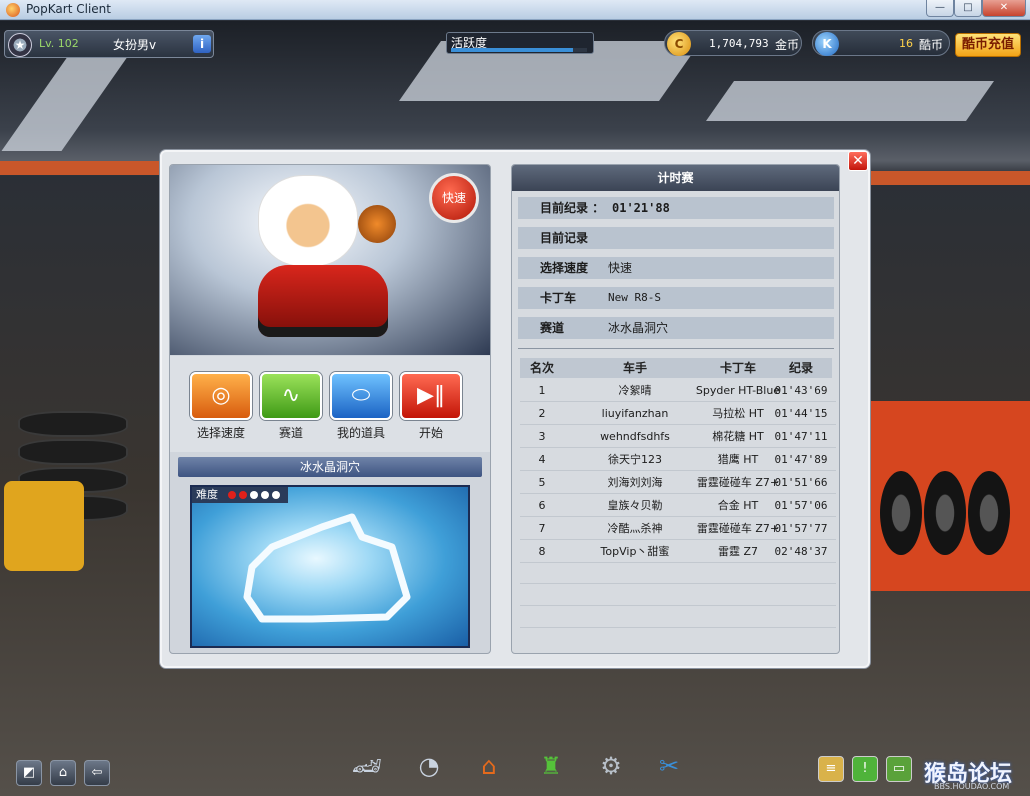 This screenshot has width=1030, height=796. I want to click on rank-cell: 8, so click(542, 551).